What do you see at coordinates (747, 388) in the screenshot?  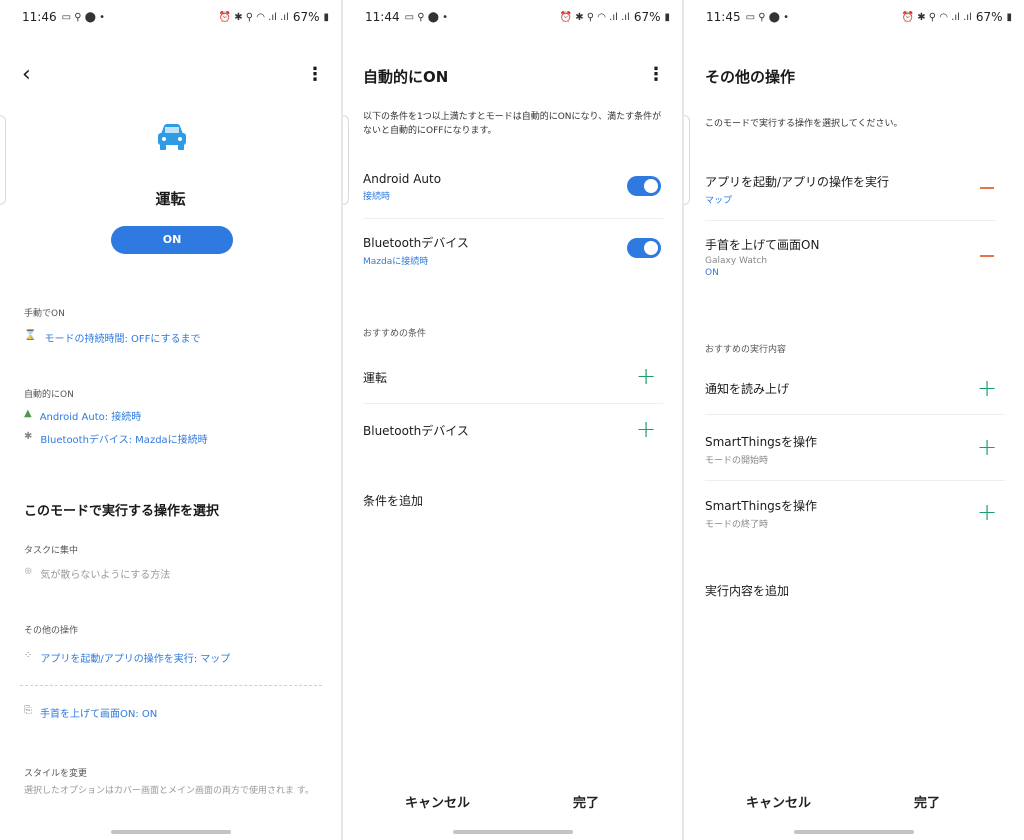 I see `recommended-read-notifications: 通知を読み上げ` at bounding box center [747, 388].